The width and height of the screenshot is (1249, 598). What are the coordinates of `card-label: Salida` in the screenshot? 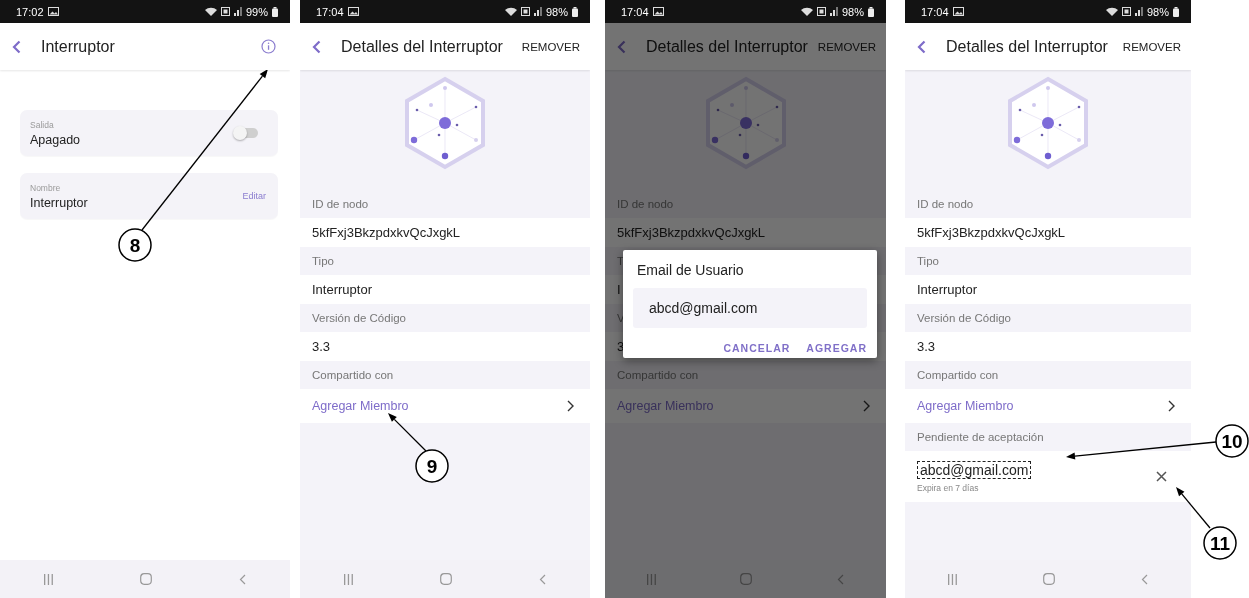 It's located at (42, 124).